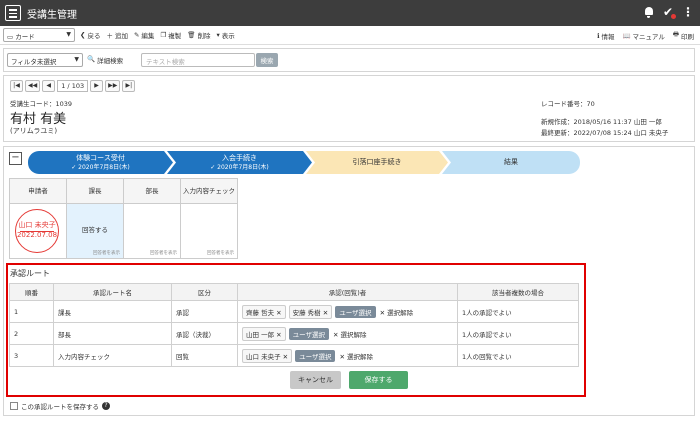 The width and height of the screenshot is (700, 421). What do you see at coordinates (52, 15) in the screenshot?
I see `app-title: 受講生管理` at bounding box center [52, 15].